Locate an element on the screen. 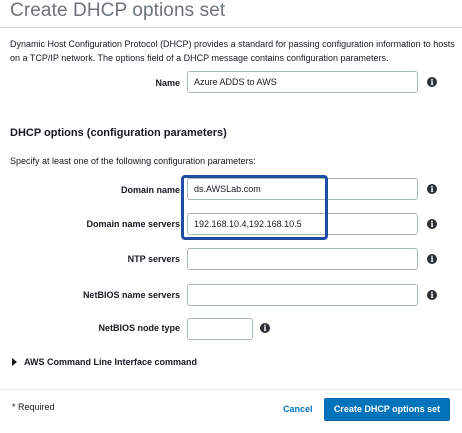 This screenshot has height=433, width=462. section-title: DHCP options (configuration parameters) is located at coordinates (118, 133).